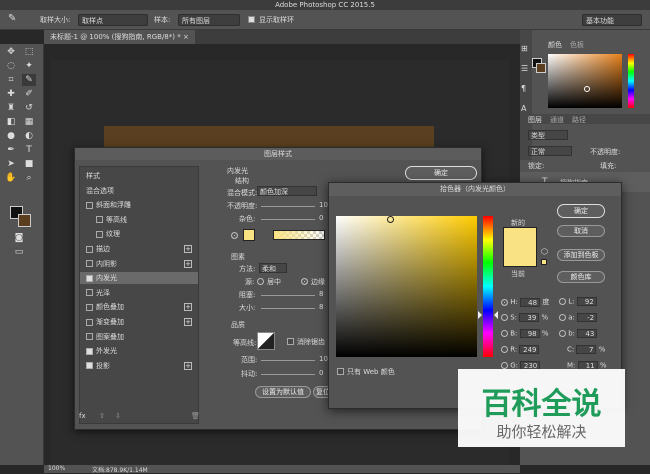  I want to click on r-radio, so click(504, 349).